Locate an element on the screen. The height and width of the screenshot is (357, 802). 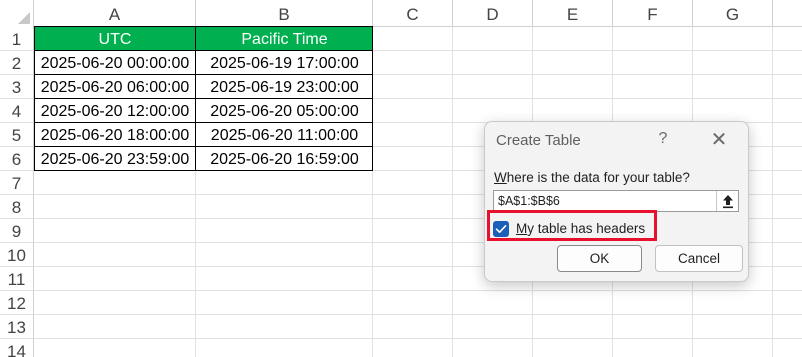
range-prompt-label: Where is the data for your table? is located at coordinates (592, 177).